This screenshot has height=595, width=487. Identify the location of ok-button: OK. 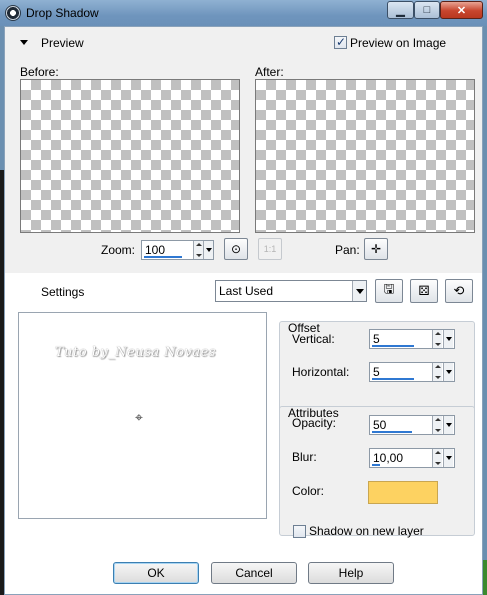
(156, 573).